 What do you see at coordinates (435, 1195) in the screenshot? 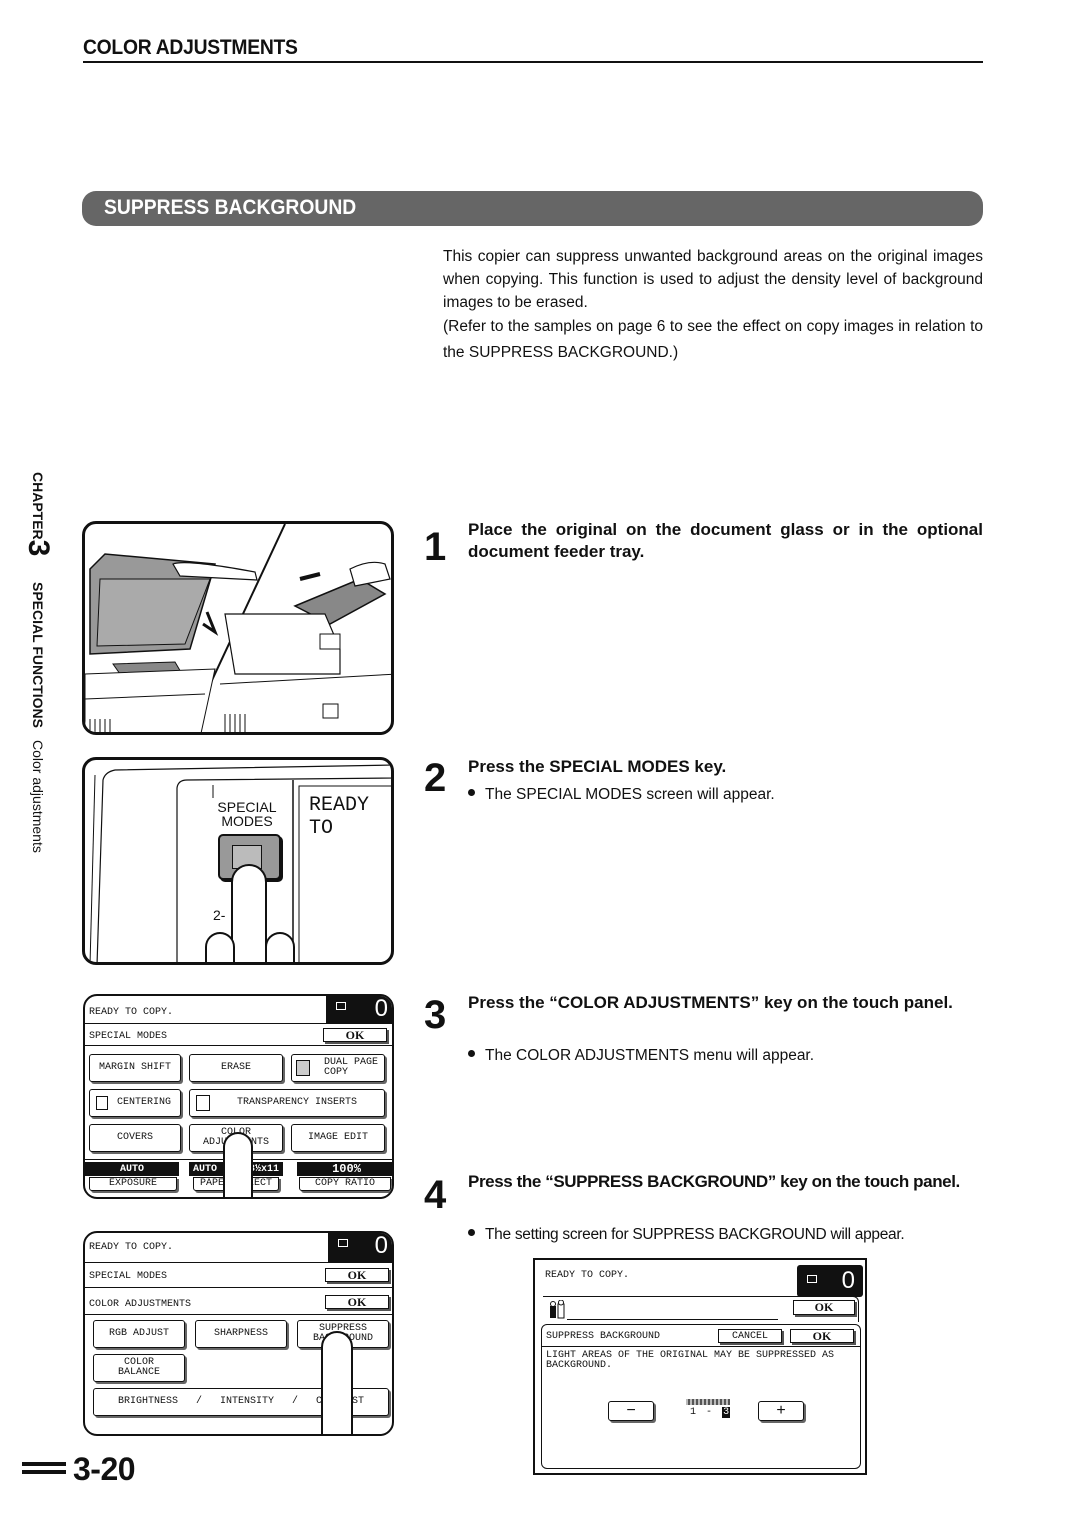
I see `step-4-number: 4` at bounding box center [435, 1195].